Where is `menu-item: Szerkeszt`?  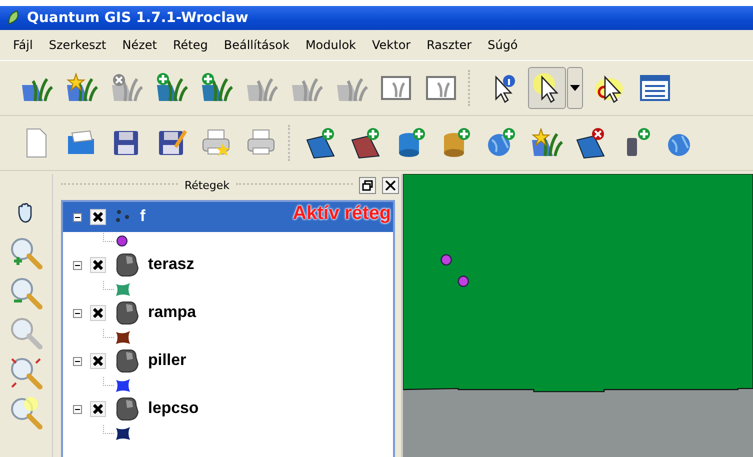
menu-item: Szerkeszt is located at coordinates (79, 45).